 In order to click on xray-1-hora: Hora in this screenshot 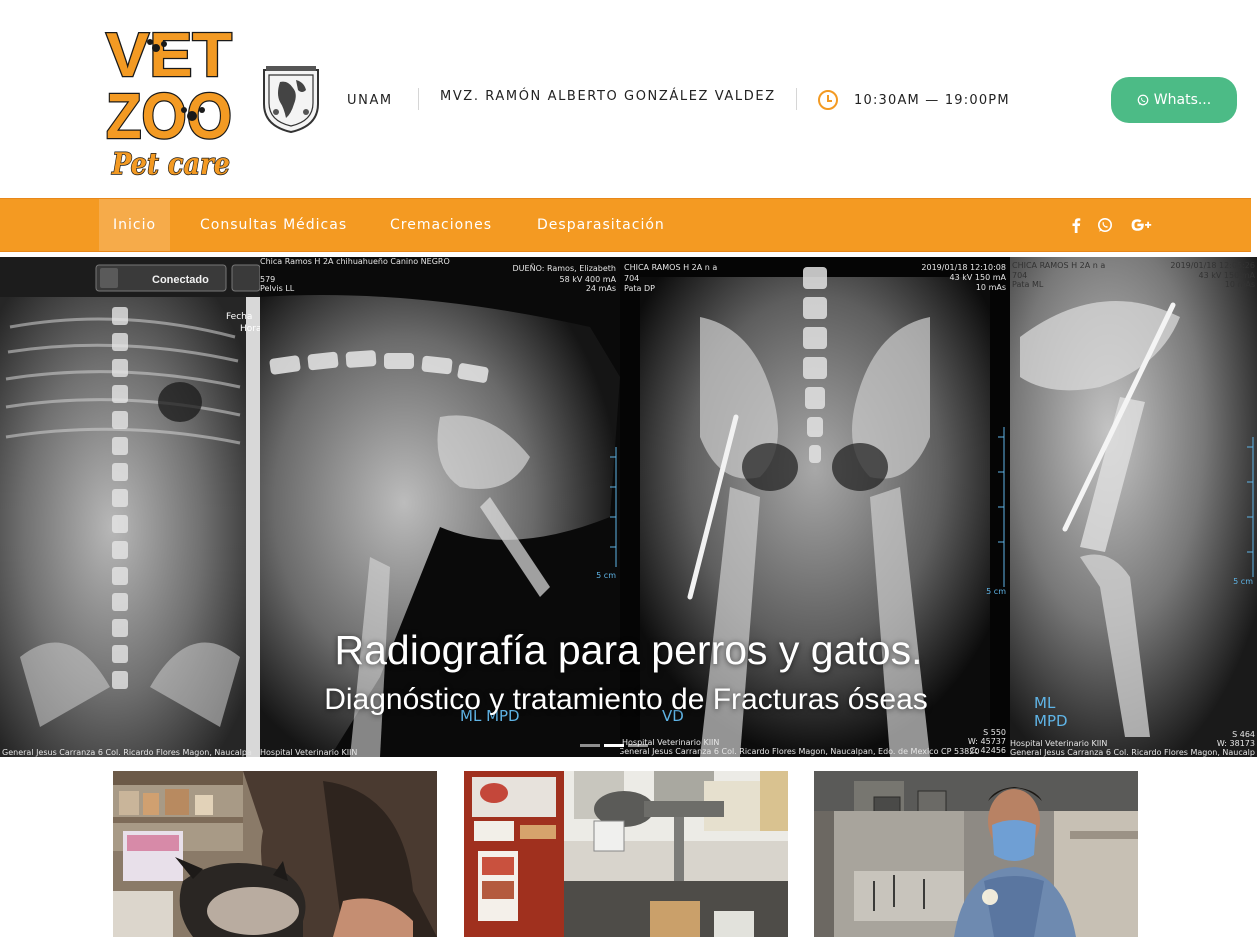, I will do `click(250, 329)`.